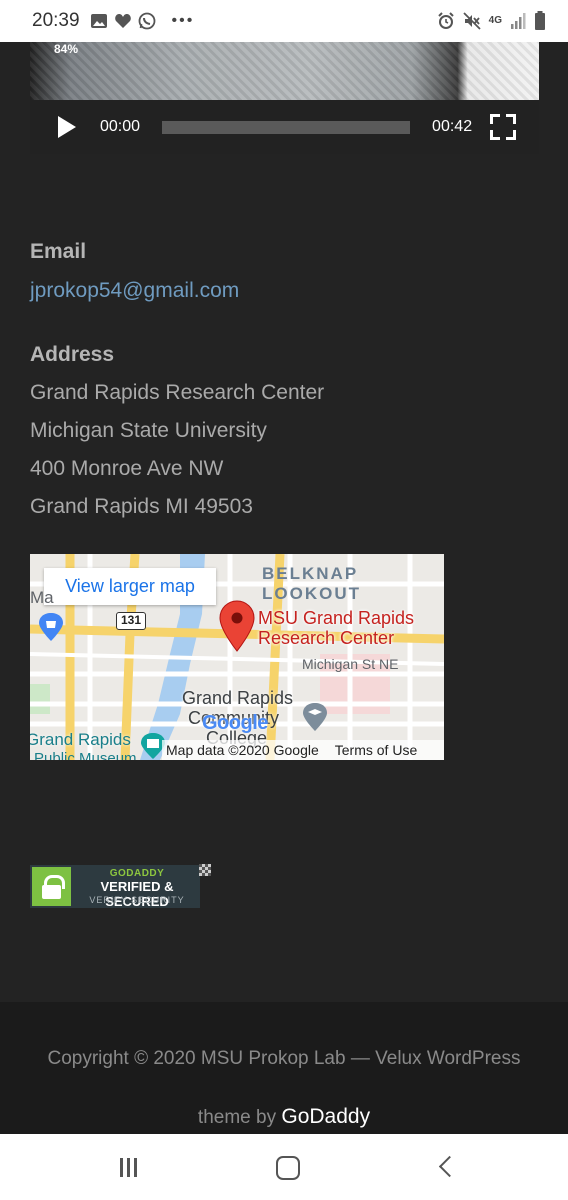  Describe the element at coordinates (452, 126) in the screenshot. I see `duration: 00:42` at that location.